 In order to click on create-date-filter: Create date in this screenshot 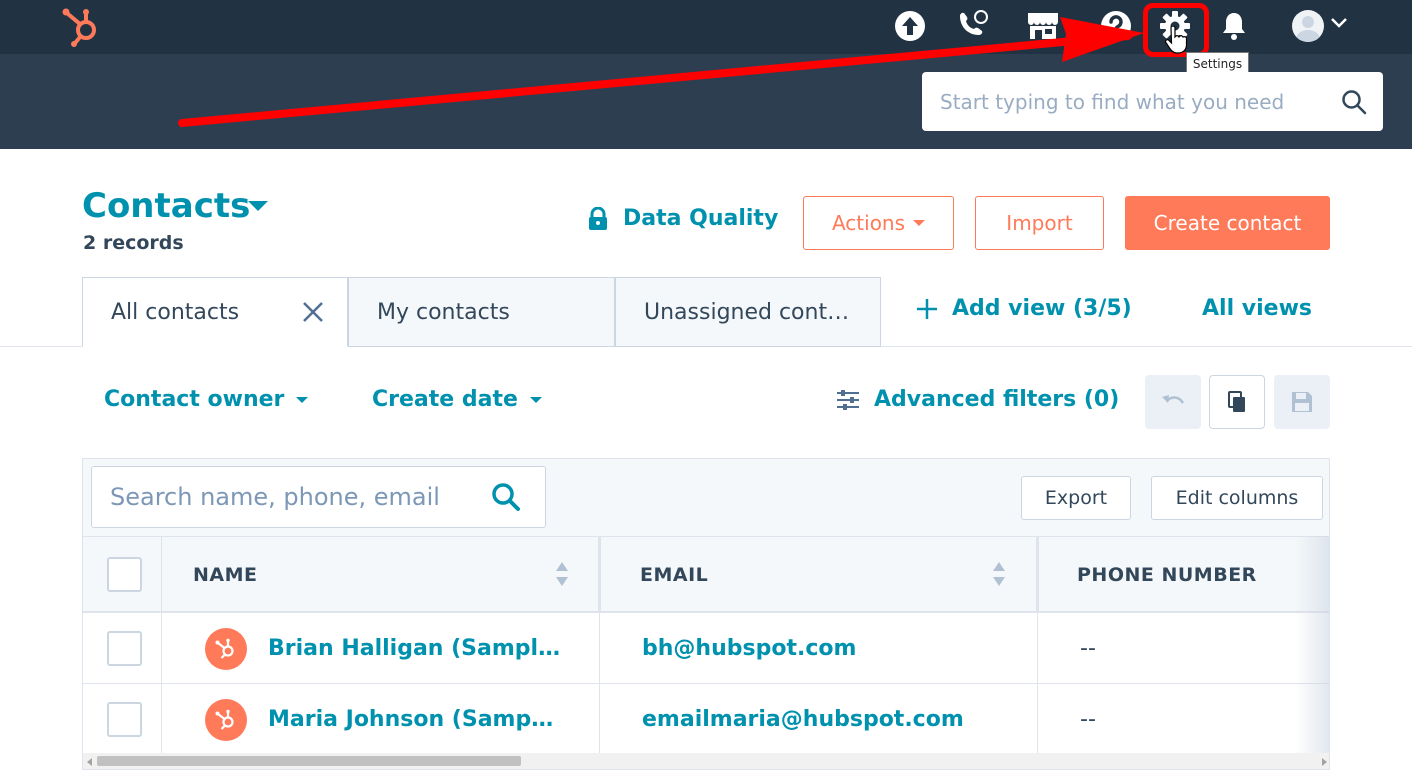, I will do `click(457, 399)`.